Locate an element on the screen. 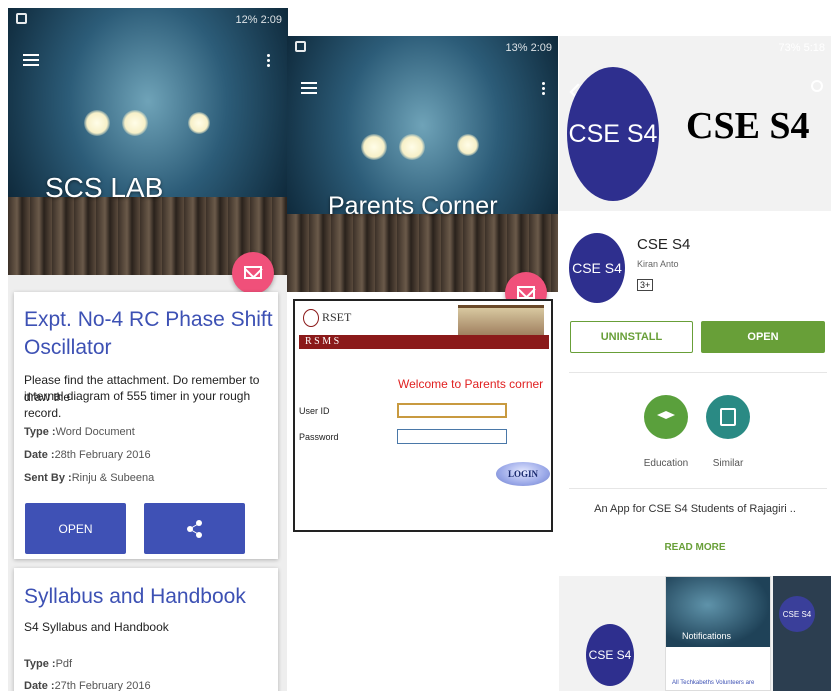 This screenshot has height=691, width=831. type-value: Pdf is located at coordinates (64, 664).